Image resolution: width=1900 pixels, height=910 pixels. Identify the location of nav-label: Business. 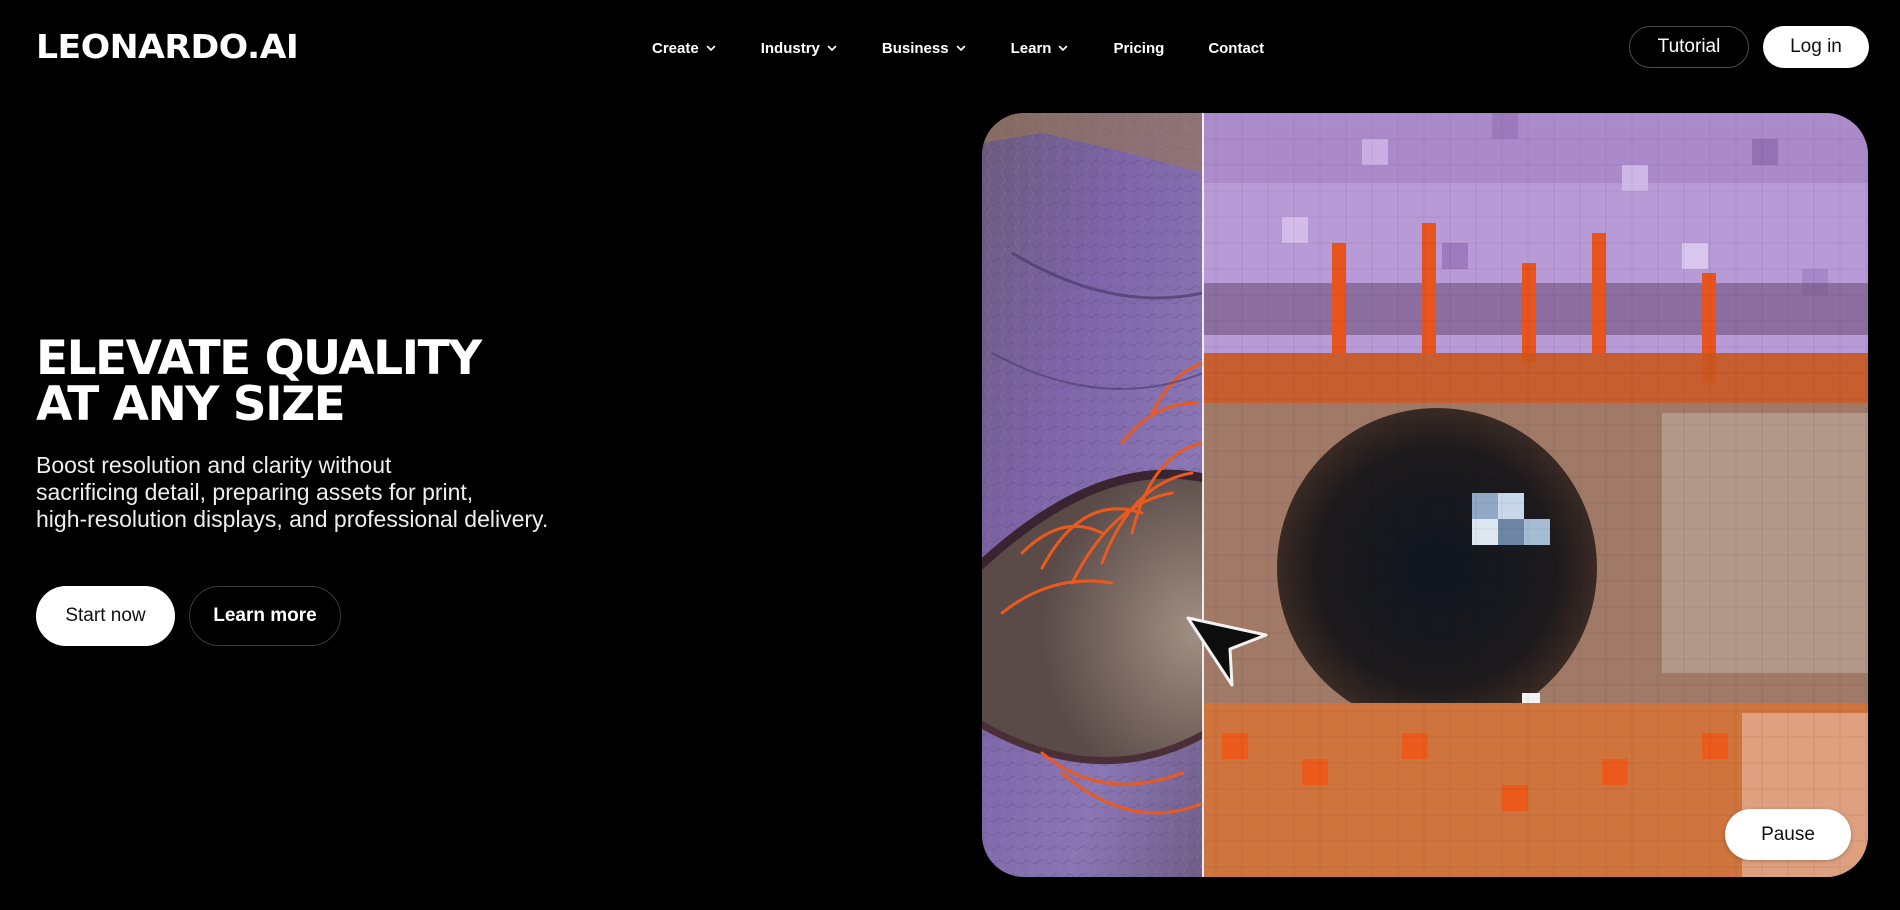
(915, 48).